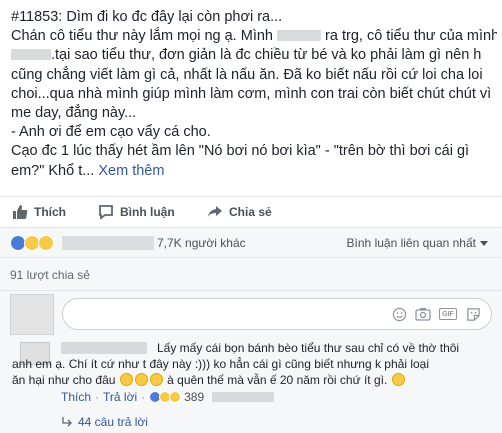 The height and width of the screenshot is (433, 502). Describe the element at coordinates (108, 243) in the screenshot. I see `blurred-reactor-names` at that location.